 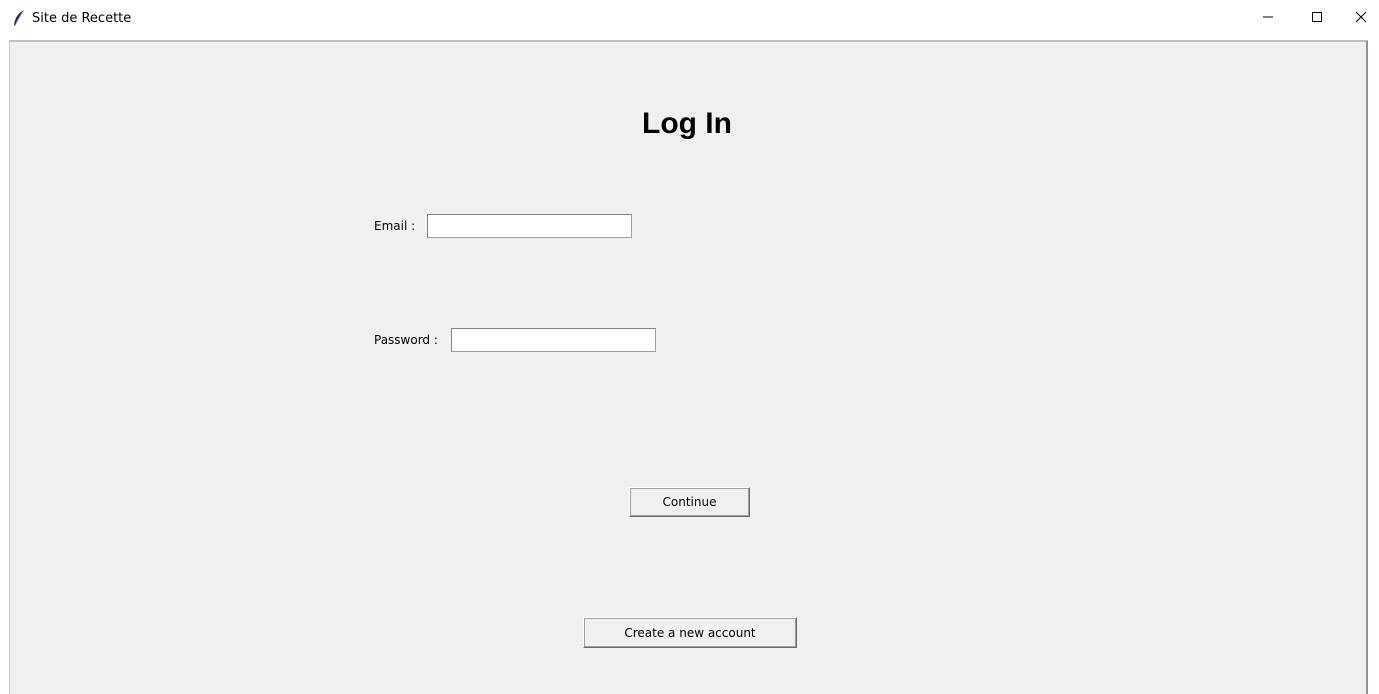 What do you see at coordinates (690, 632) in the screenshot?
I see `create-account-button: Create a new account` at bounding box center [690, 632].